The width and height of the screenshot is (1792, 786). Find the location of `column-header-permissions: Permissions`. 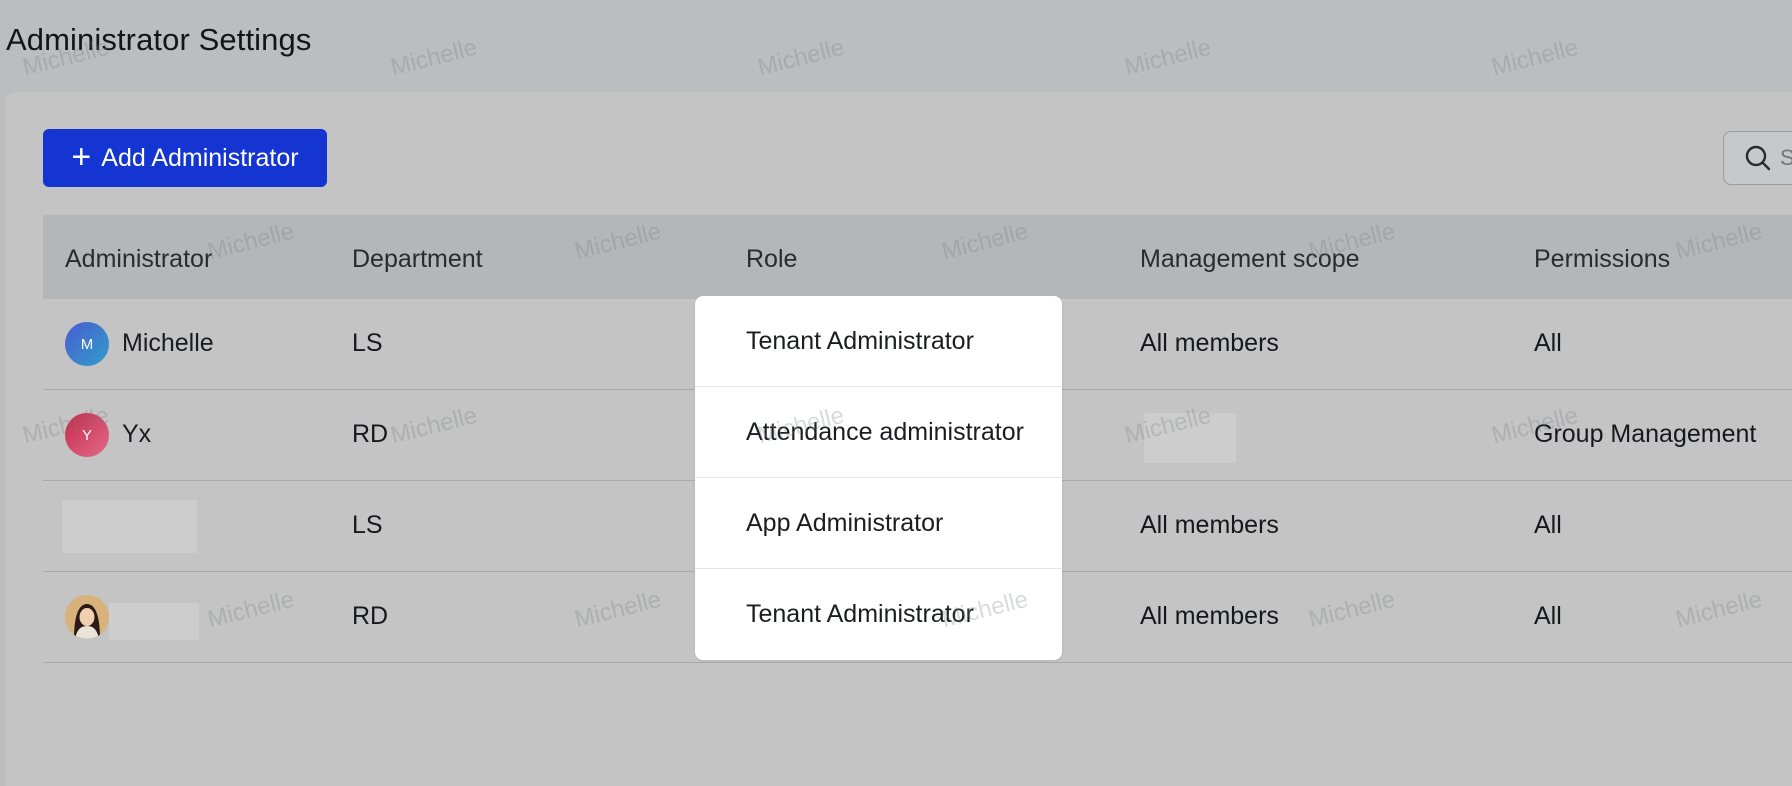

column-header-permissions: Permissions is located at coordinates (1602, 259).